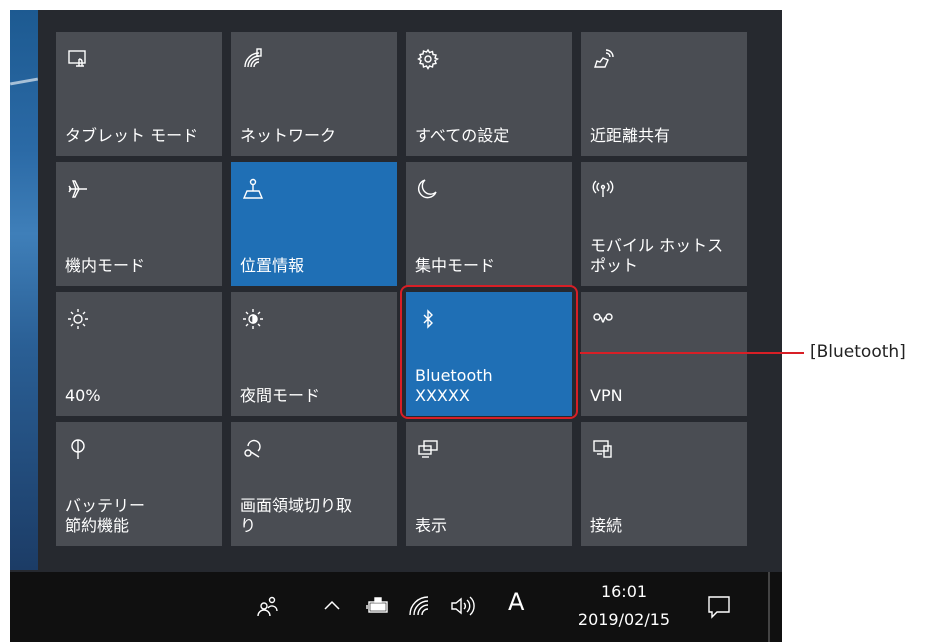 The width and height of the screenshot is (936, 642). What do you see at coordinates (489, 354) in the screenshot?
I see `tile-bluetooth: Bluetooth XXXXX` at bounding box center [489, 354].